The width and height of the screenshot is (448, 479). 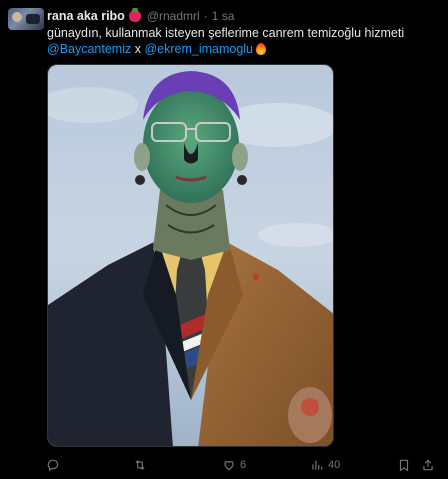 What do you see at coordinates (89, 49) in the screenshot?
I see `mention-baycantemiz: @Baycantemiz` at bounding box center [89, 49].